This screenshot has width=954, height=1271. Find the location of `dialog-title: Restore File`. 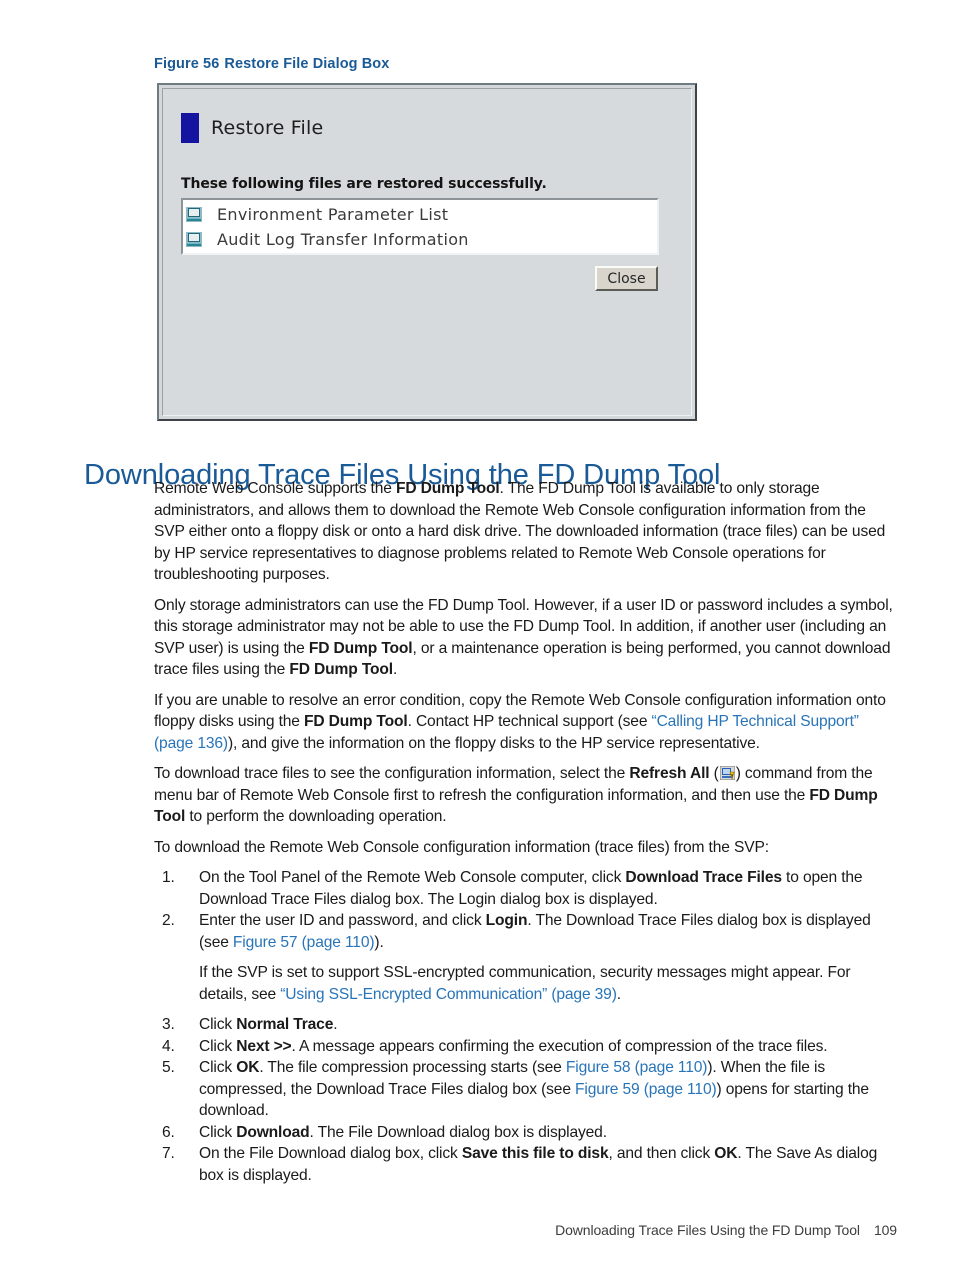

dialog-title: Restore File is located at coordinates (267, 128).